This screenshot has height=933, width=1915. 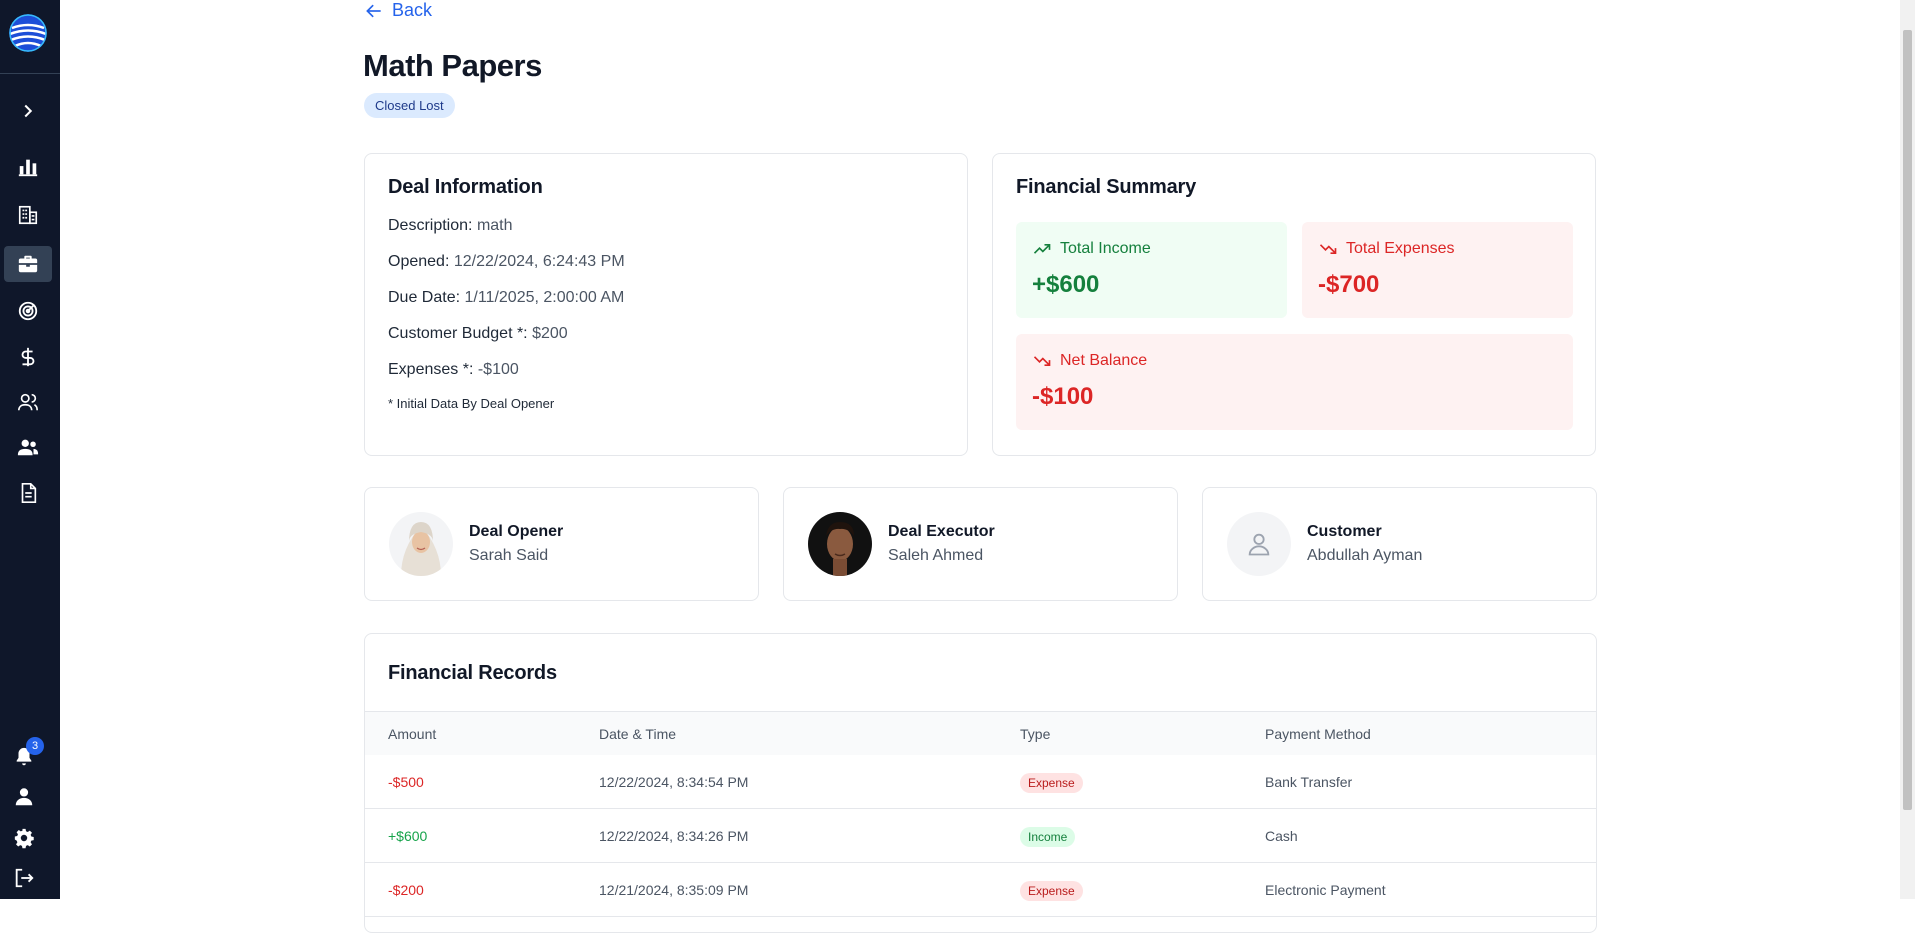 I want to click on info-row-due-date: Due Date: 1/11/2025, 2:00:00 AM, so click(x=666, y=306).